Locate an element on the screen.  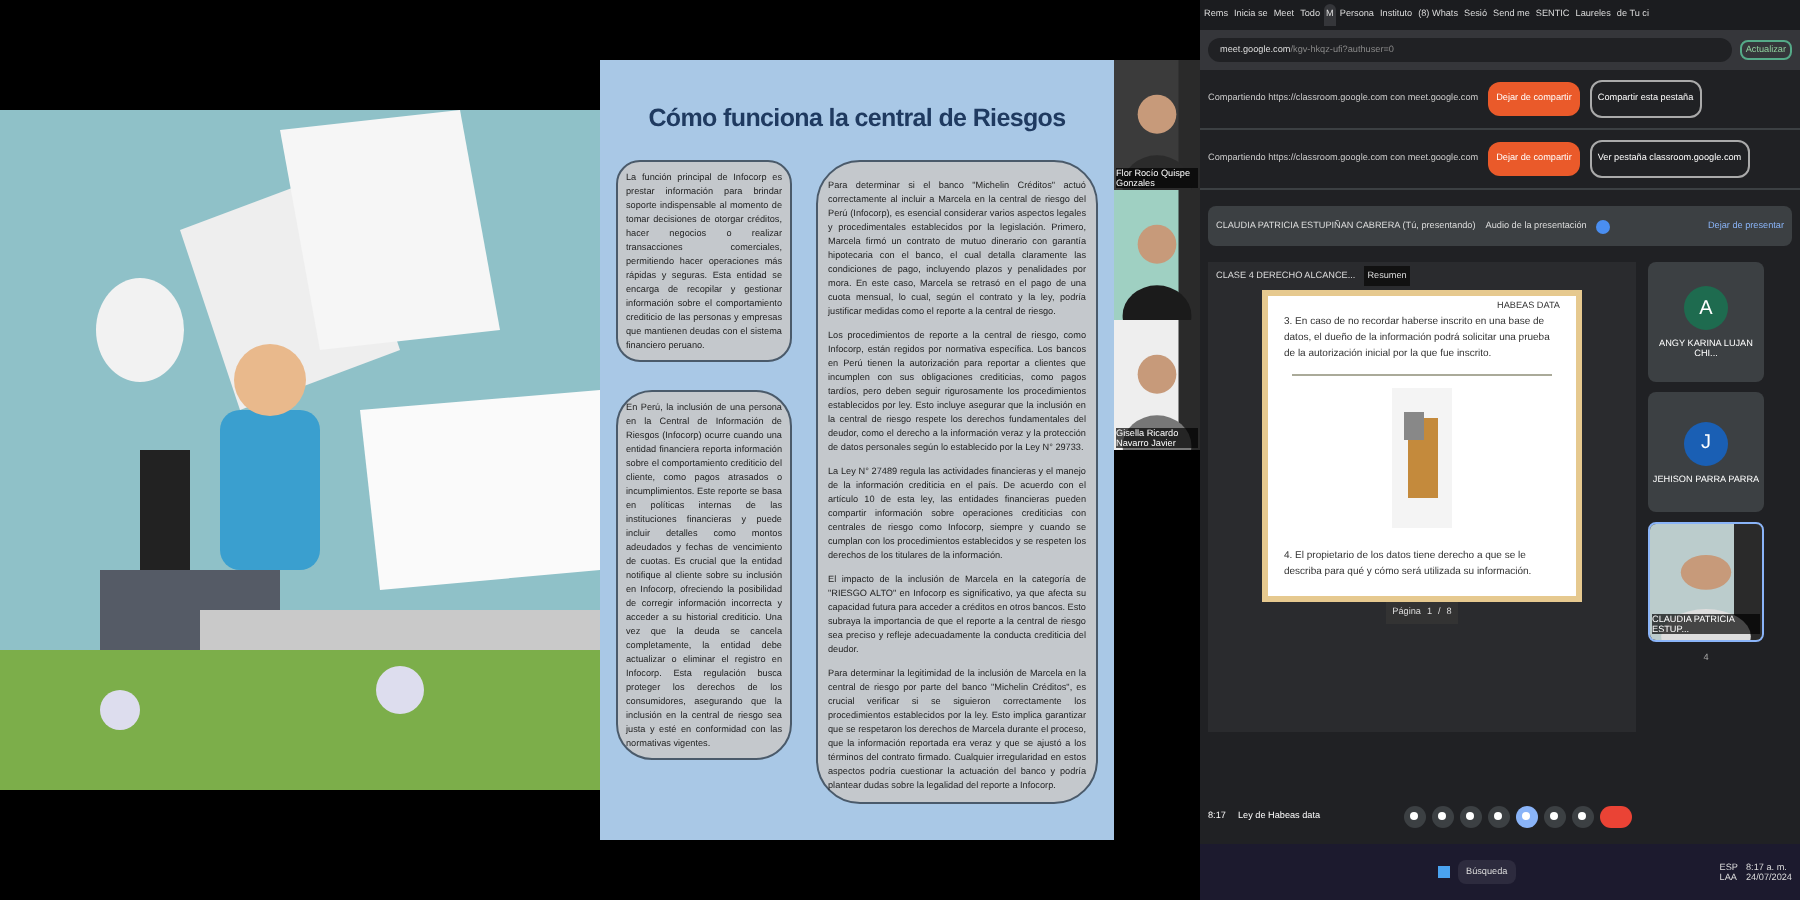
start-icon is located at coordinates (1444, 872).